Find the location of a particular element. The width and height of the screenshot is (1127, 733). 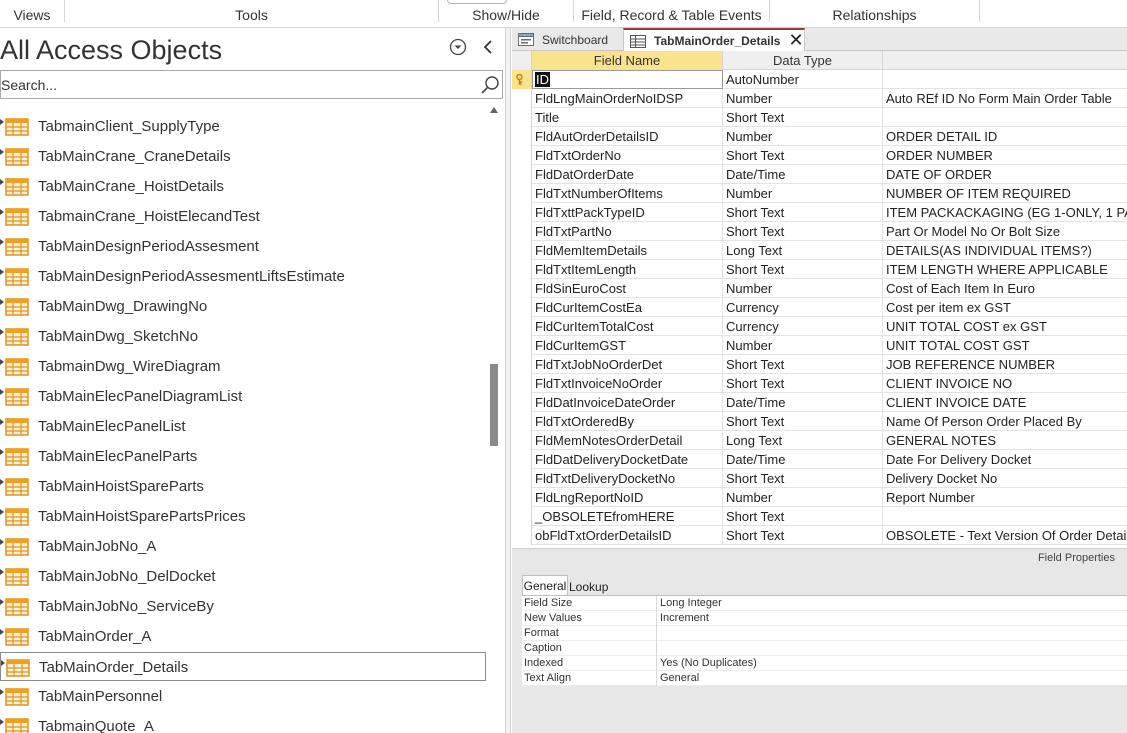

search-icon is located at coordinates (490, 85).